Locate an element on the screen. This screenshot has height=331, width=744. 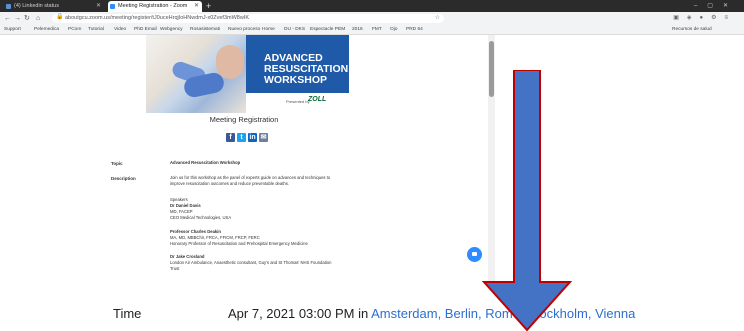
speaker-org: CEO Medical Technologies, USA is located at coordinates (201, 217).